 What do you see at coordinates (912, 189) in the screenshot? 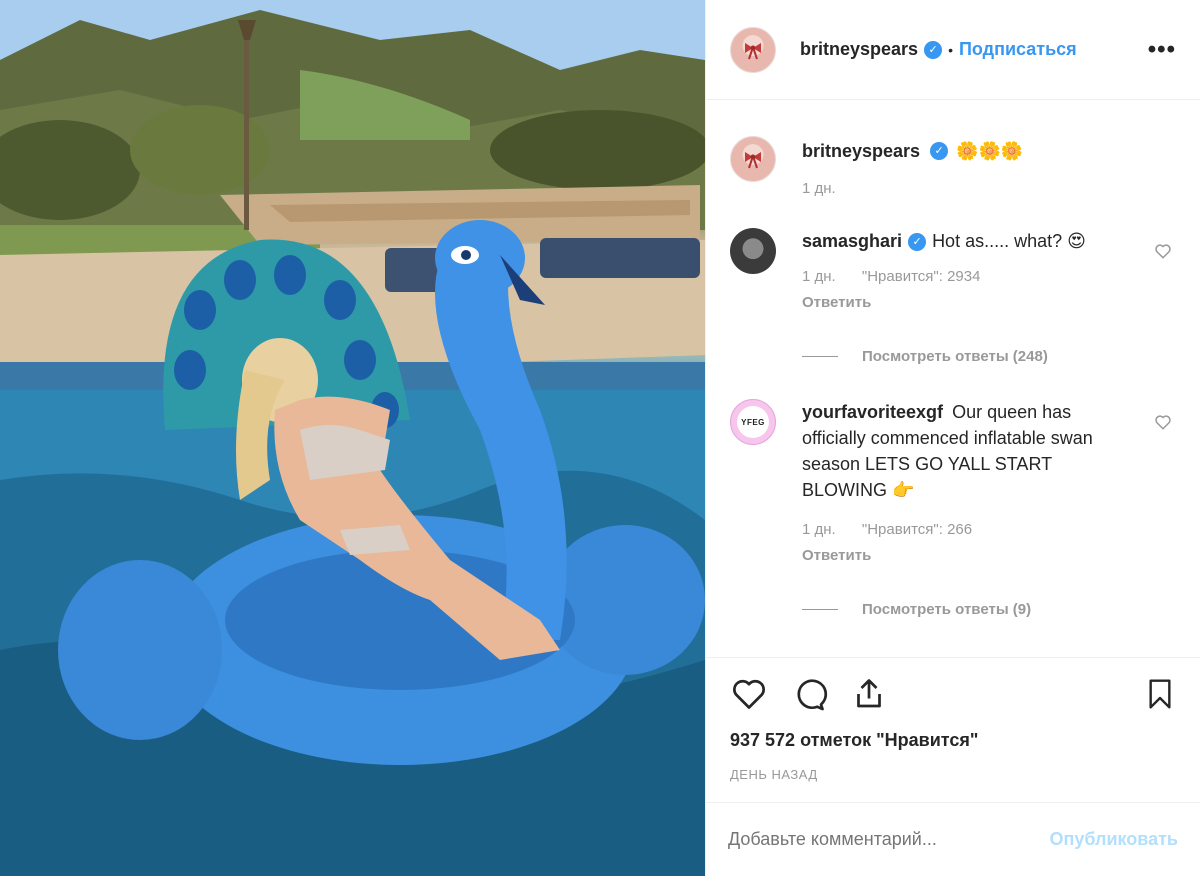
I see `caption-meta: 1 дн.` at bounding box center [912, 189].